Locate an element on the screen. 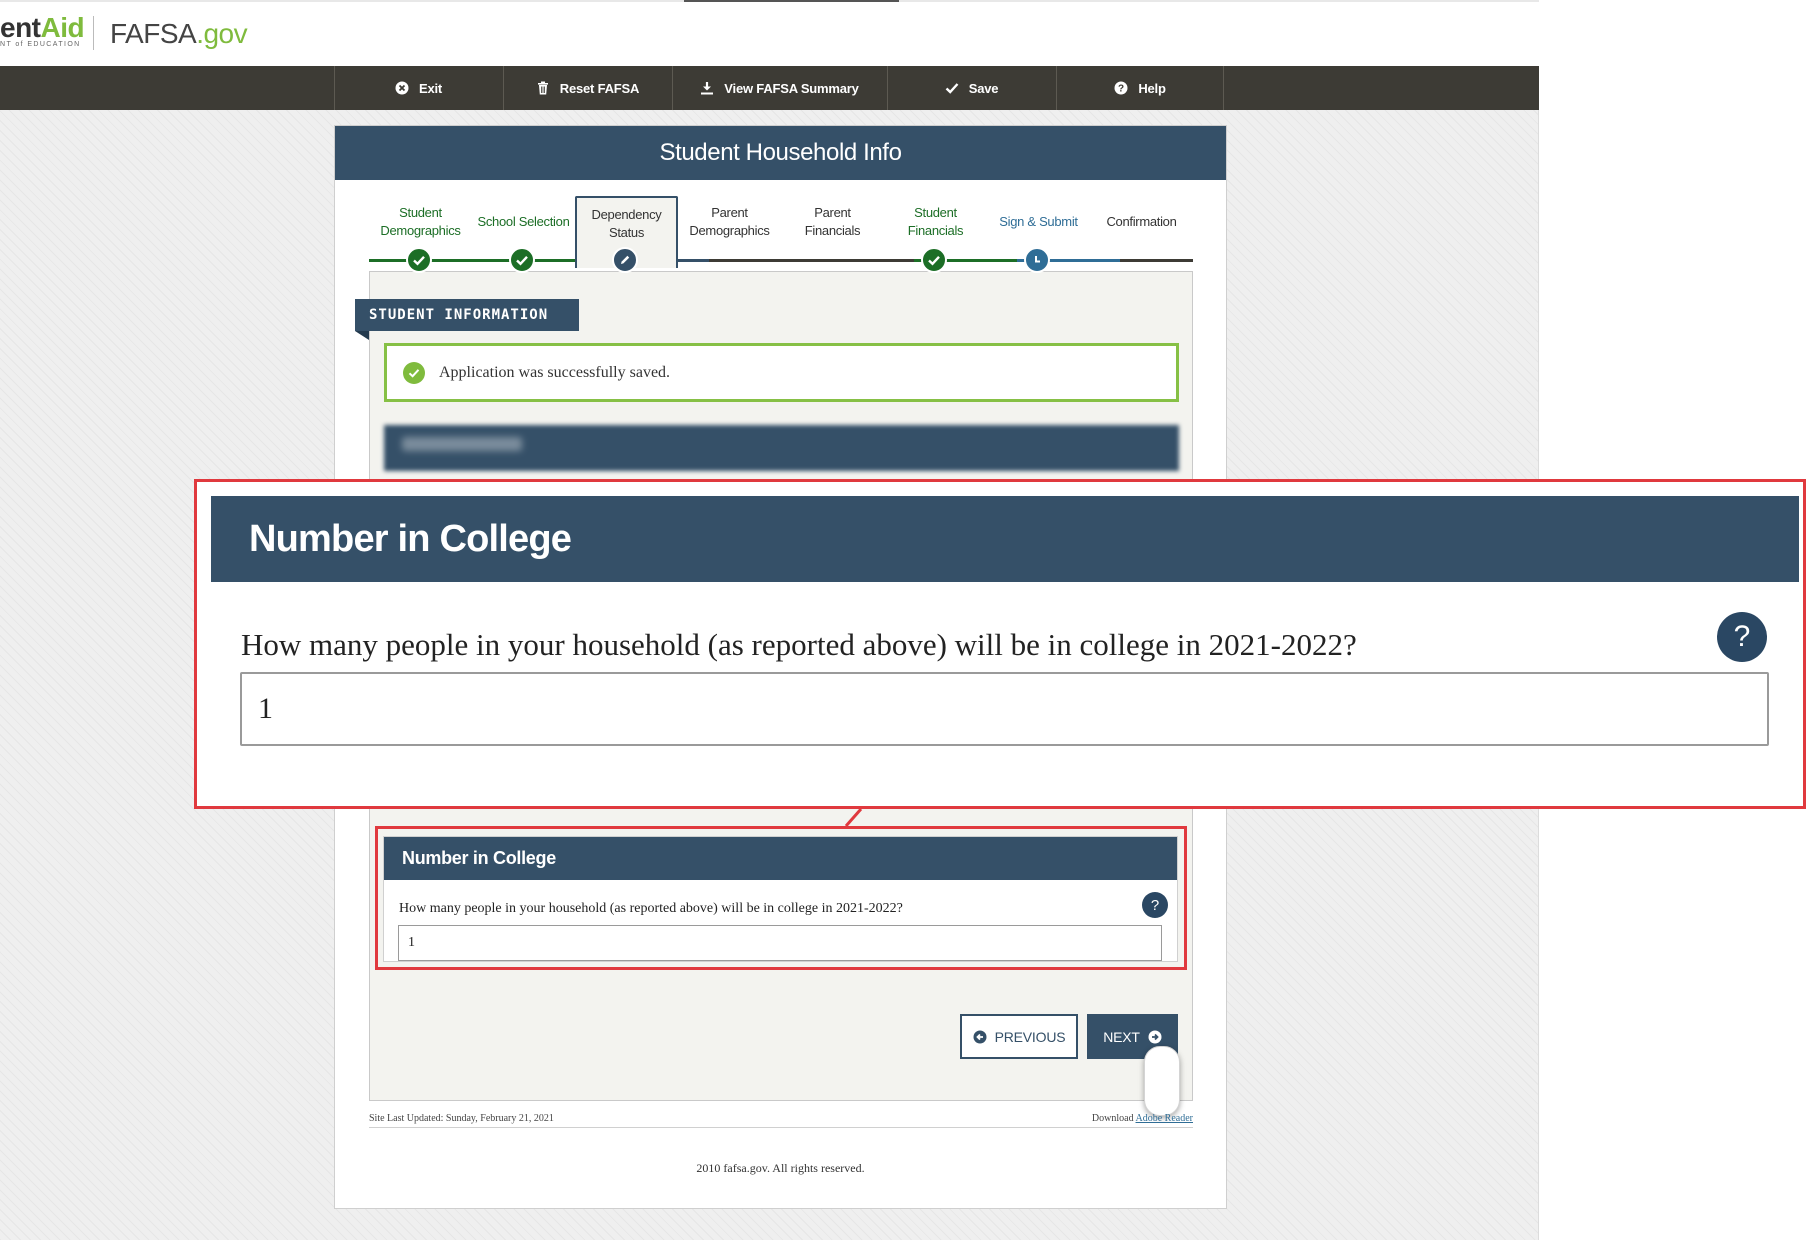 The width and height of the screenshot is (1806, 1240). fafsa-logo-text: FAFSA is located at coordinates (153, 33).